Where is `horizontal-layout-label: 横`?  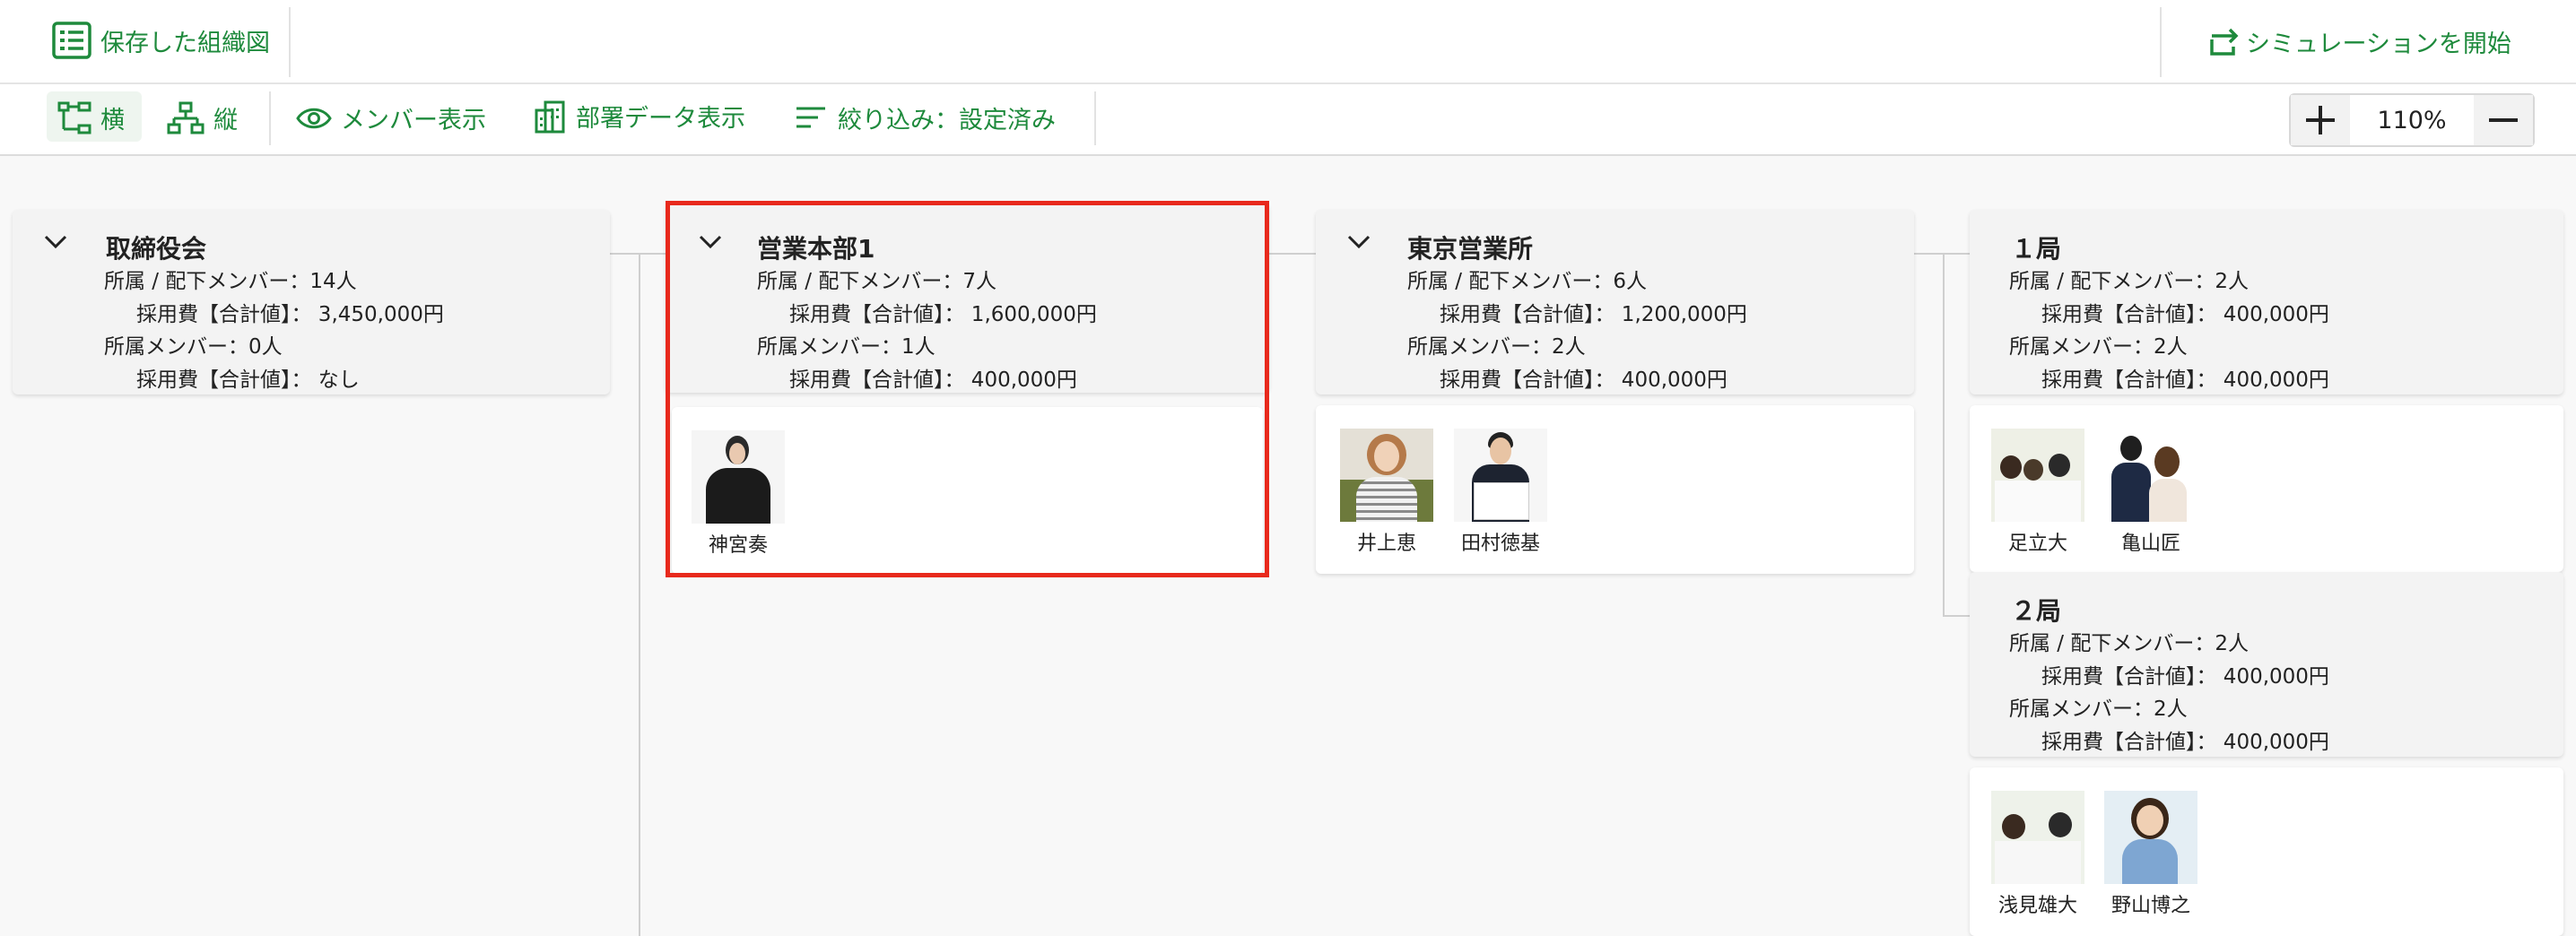 horizontal-layout-label: 横 is located at coordinates (112, 121).